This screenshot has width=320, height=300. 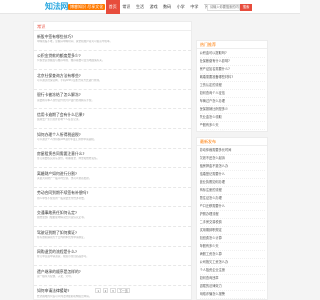 What do you see at coordinates (232, 231) in the screenshot?
I see `latest-item: 试用期辞职规定` at bounding box center [232, 231].